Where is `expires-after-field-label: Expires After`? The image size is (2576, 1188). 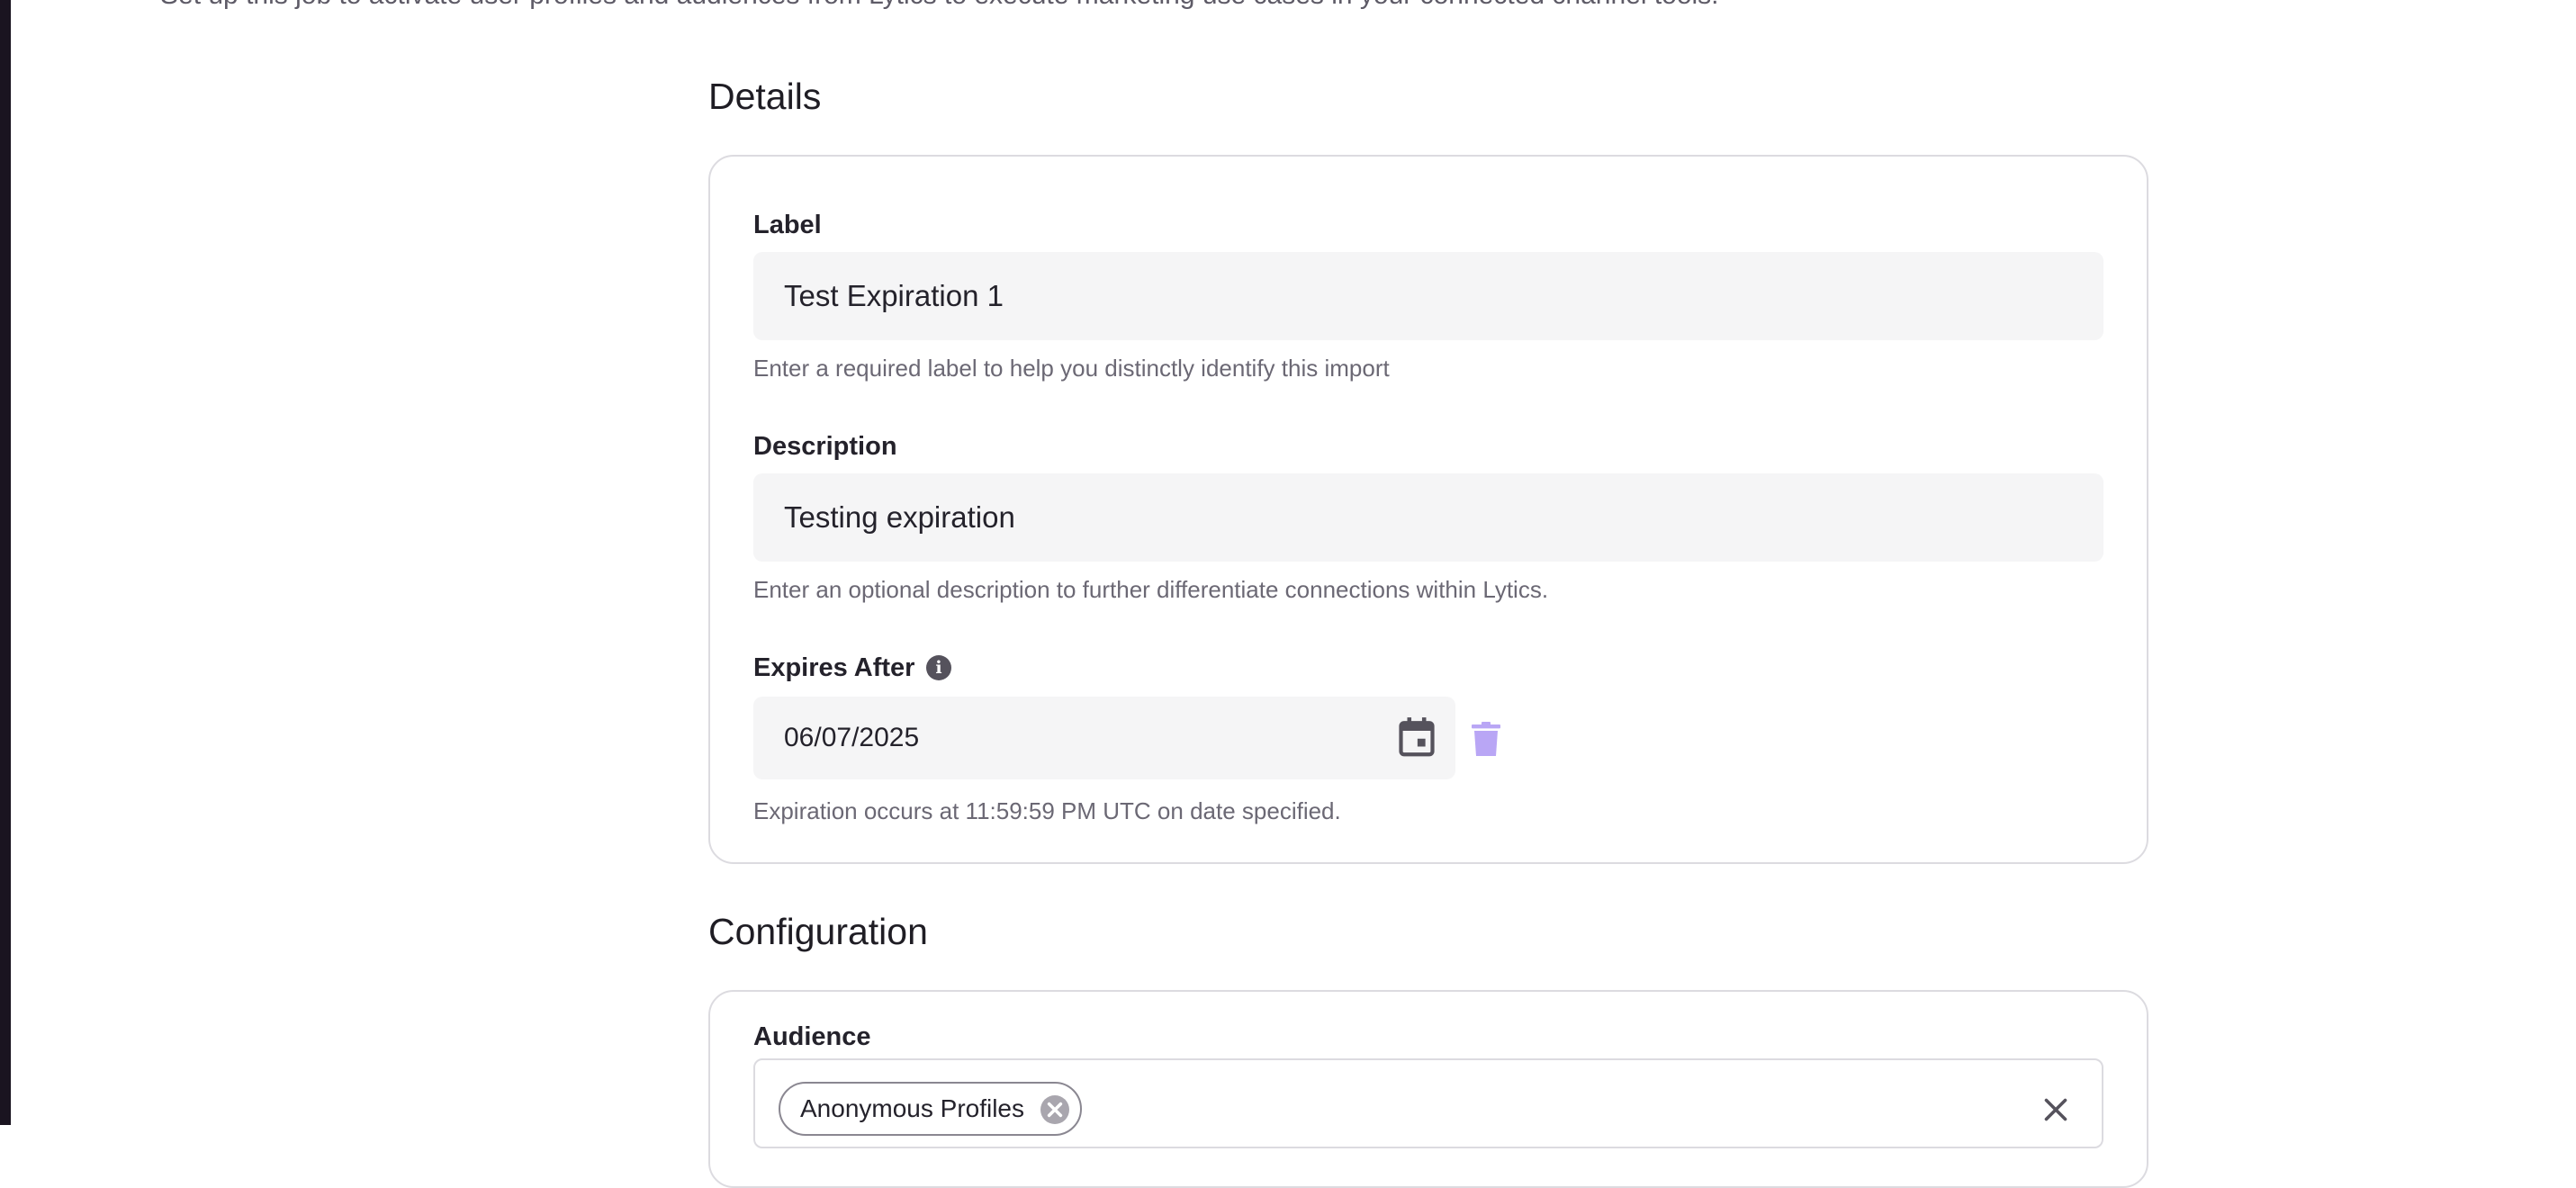
expires-after-field-label: Expires After is located at coordinates (834, 668).